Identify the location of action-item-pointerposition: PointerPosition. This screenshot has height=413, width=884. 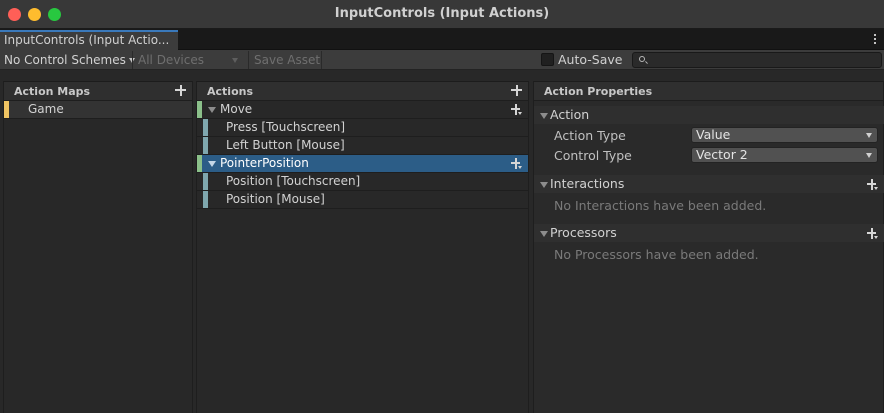
(362, 164).